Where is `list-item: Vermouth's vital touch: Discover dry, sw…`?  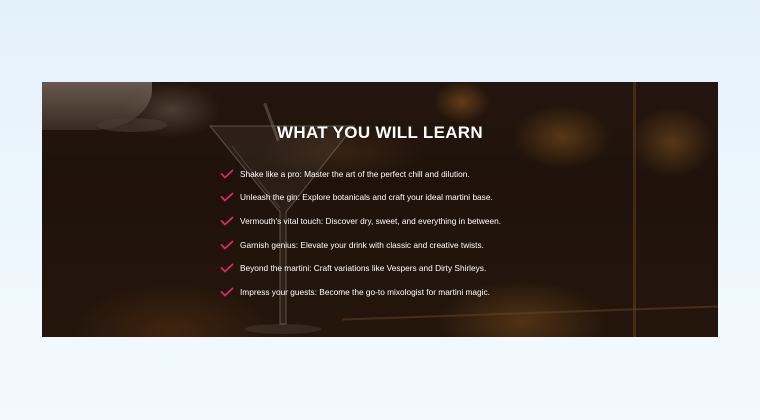 list-item: Vermouth's vital touch: Discover dry, sw… is located at coordinates (360, 221).